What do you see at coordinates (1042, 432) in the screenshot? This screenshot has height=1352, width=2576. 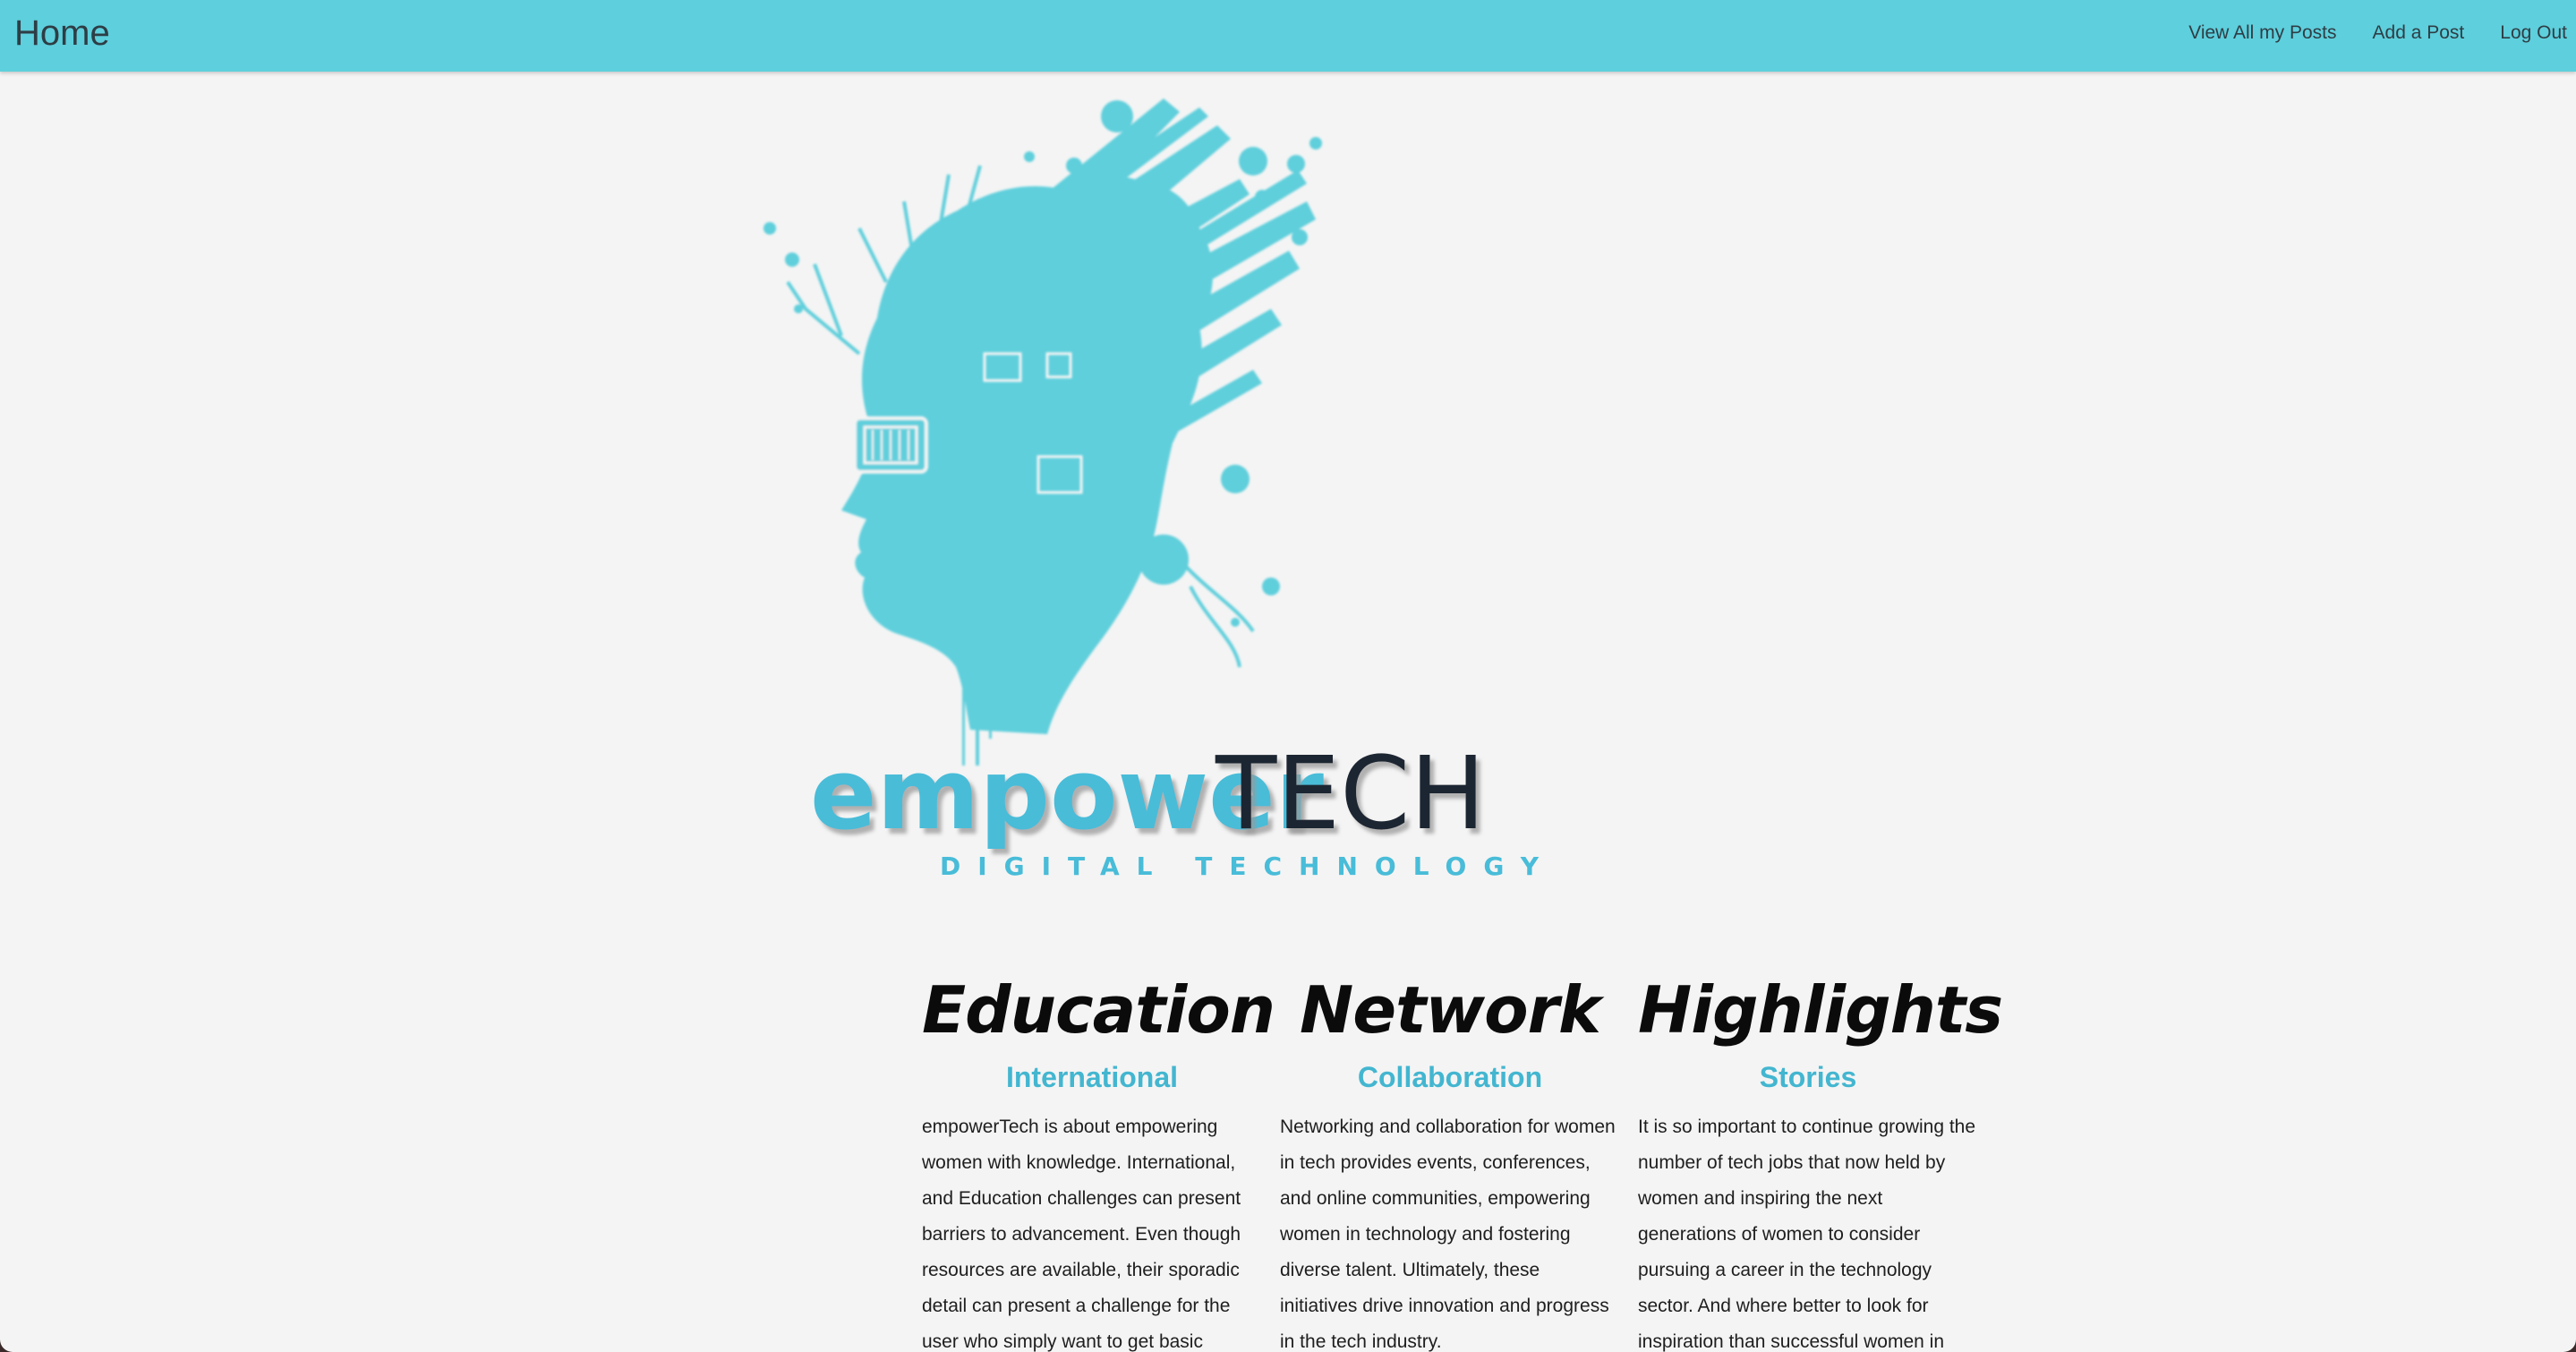 I see `head-silhouette-icon` at bounding box center [1042, 432].